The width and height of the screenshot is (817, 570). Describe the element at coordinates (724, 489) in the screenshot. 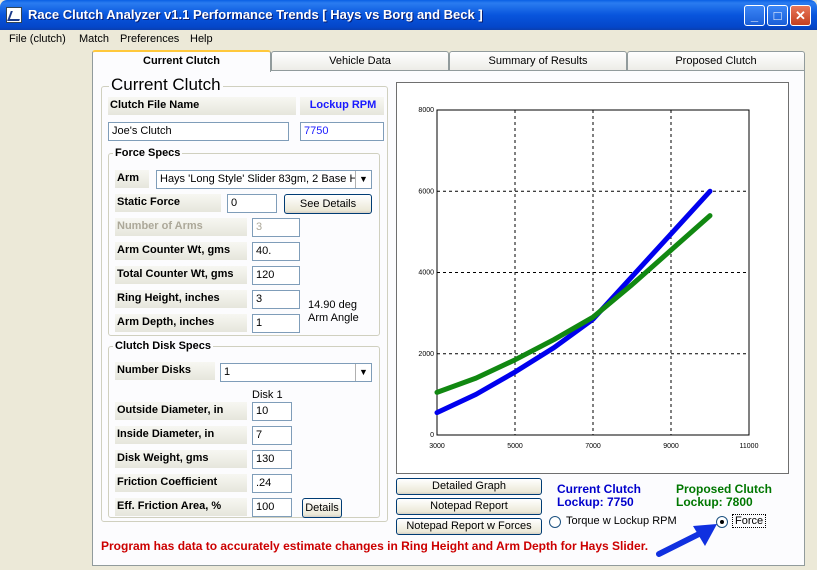

I see `proposed-clutch-legend-title: Proposed Clutch` at that location.